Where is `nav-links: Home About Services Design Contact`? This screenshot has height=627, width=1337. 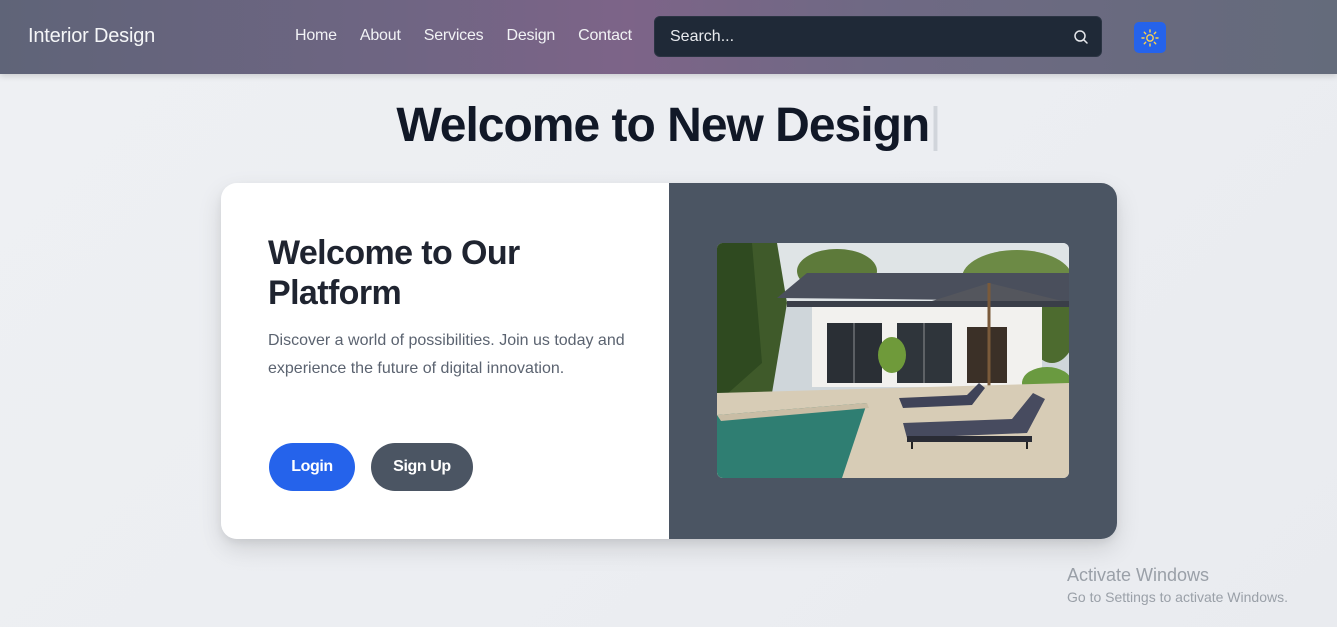 nav-links: Home About Services Design Contact is located at coordinates (475, 36).